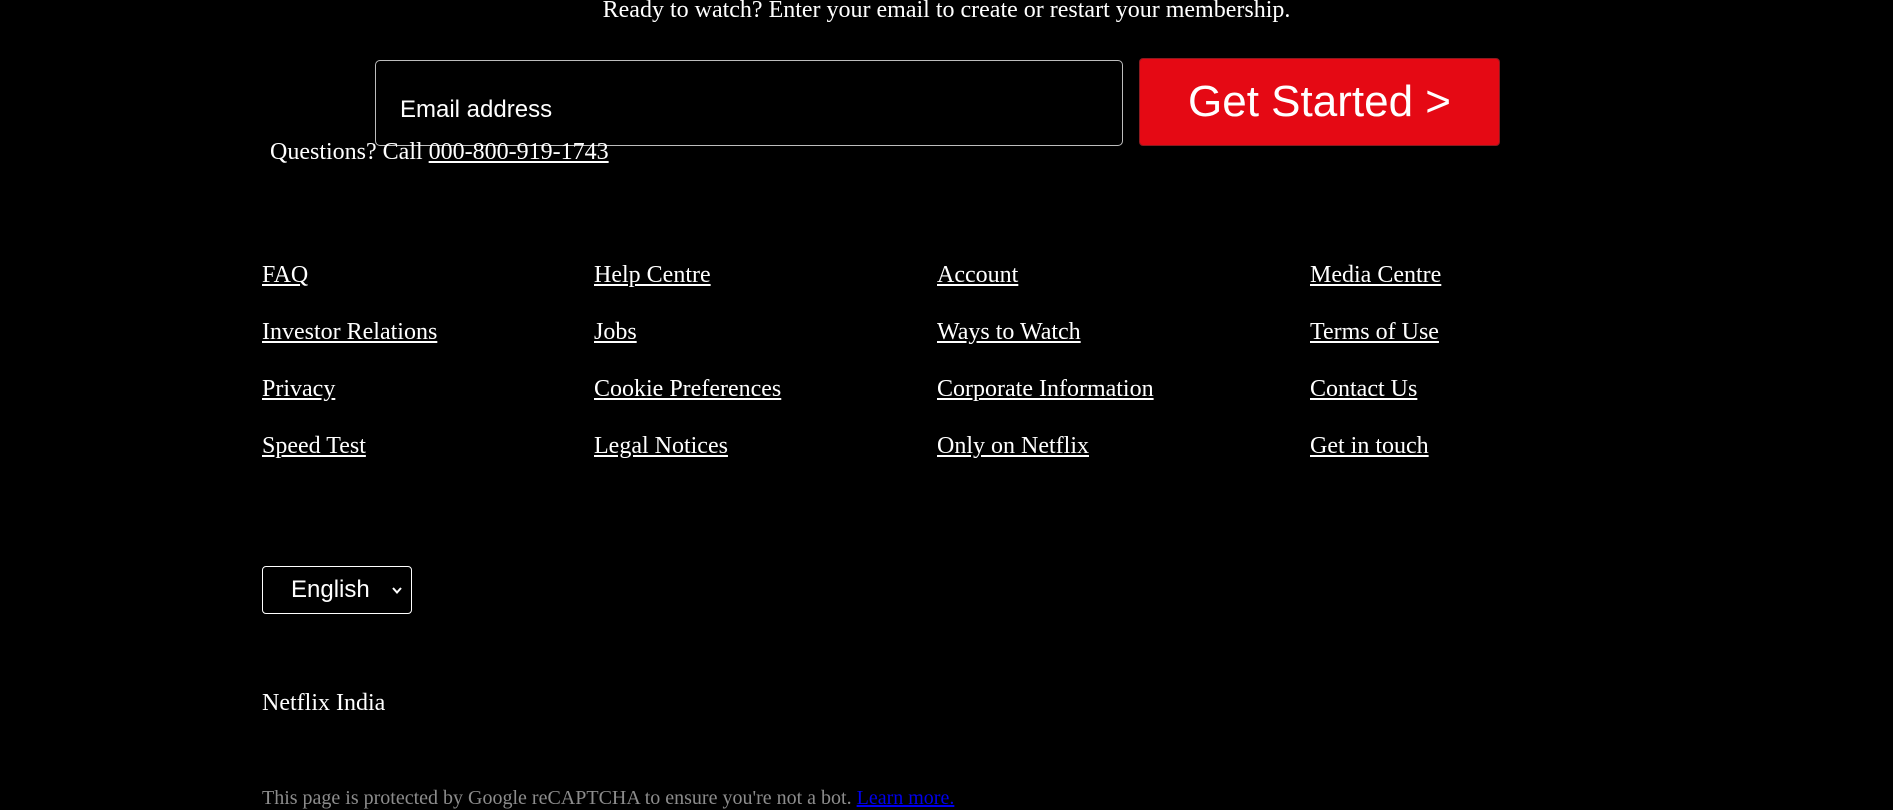  What do you see at coordinates (349, 152) in the screenshot?
I see `contact-prefix: Questions? Call` at bounding box center [349, 152].